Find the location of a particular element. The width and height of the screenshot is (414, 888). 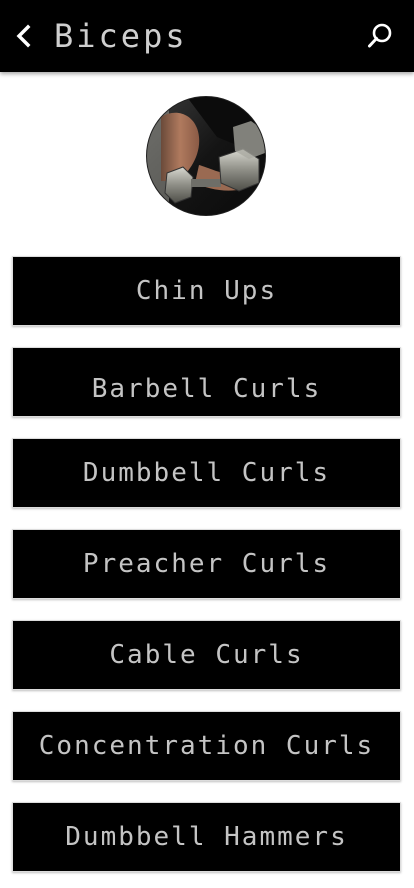

dumbbell-photo is located at coordinates (206, 156).